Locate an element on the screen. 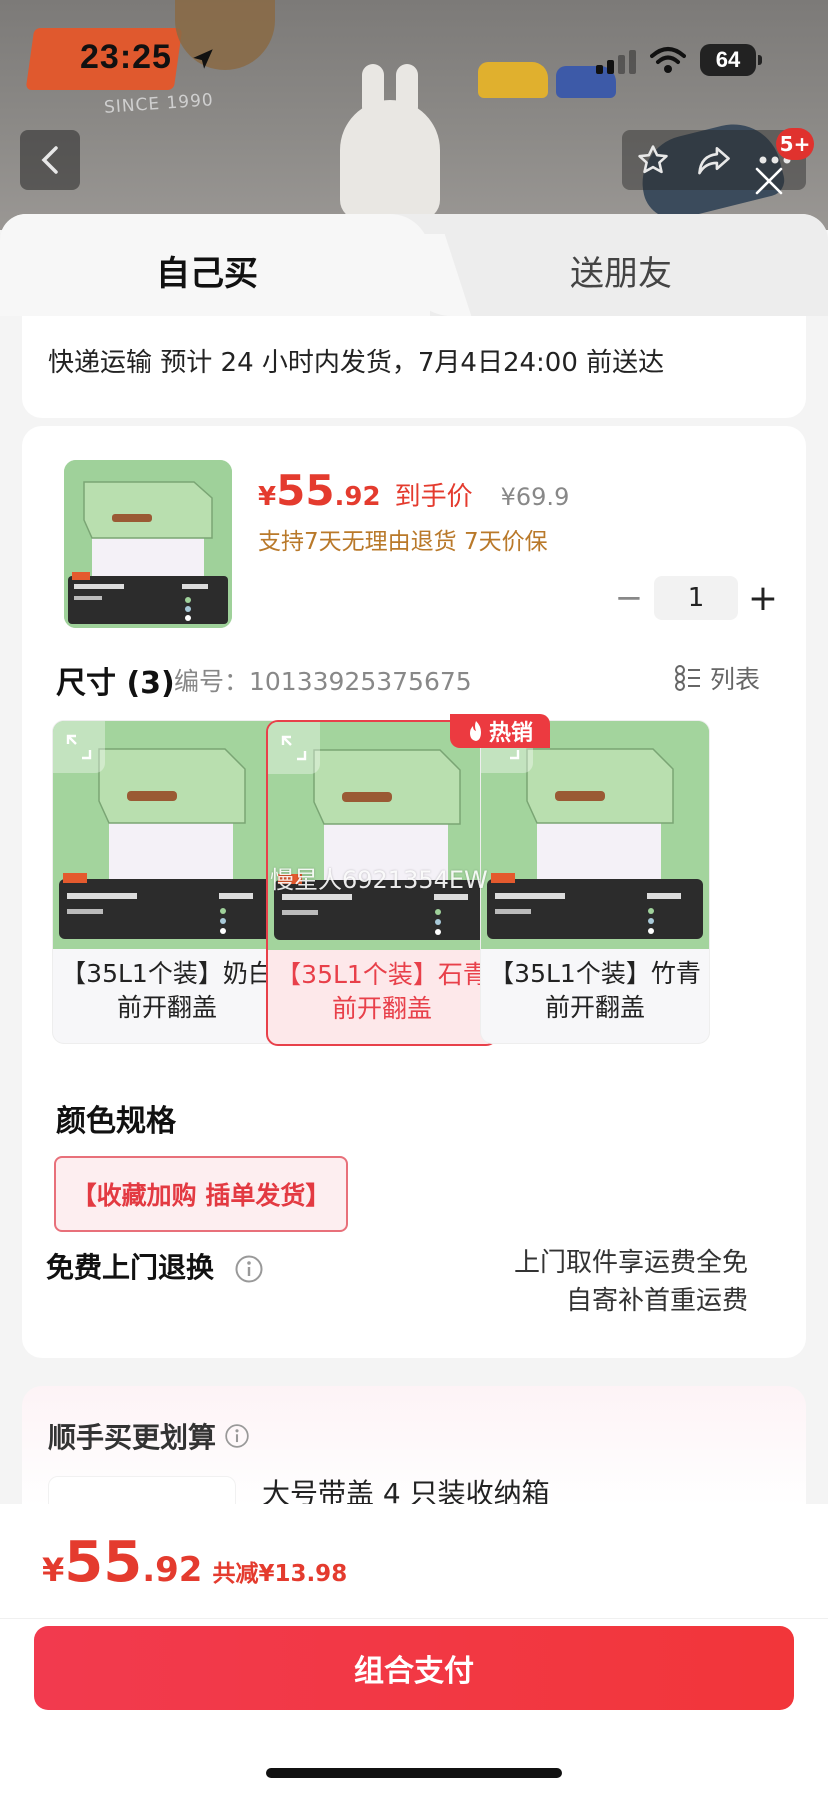 The height and width of the screenshot is (1796, 828). hot-sale-badge: 热销 is located at coordinates (500, 731).